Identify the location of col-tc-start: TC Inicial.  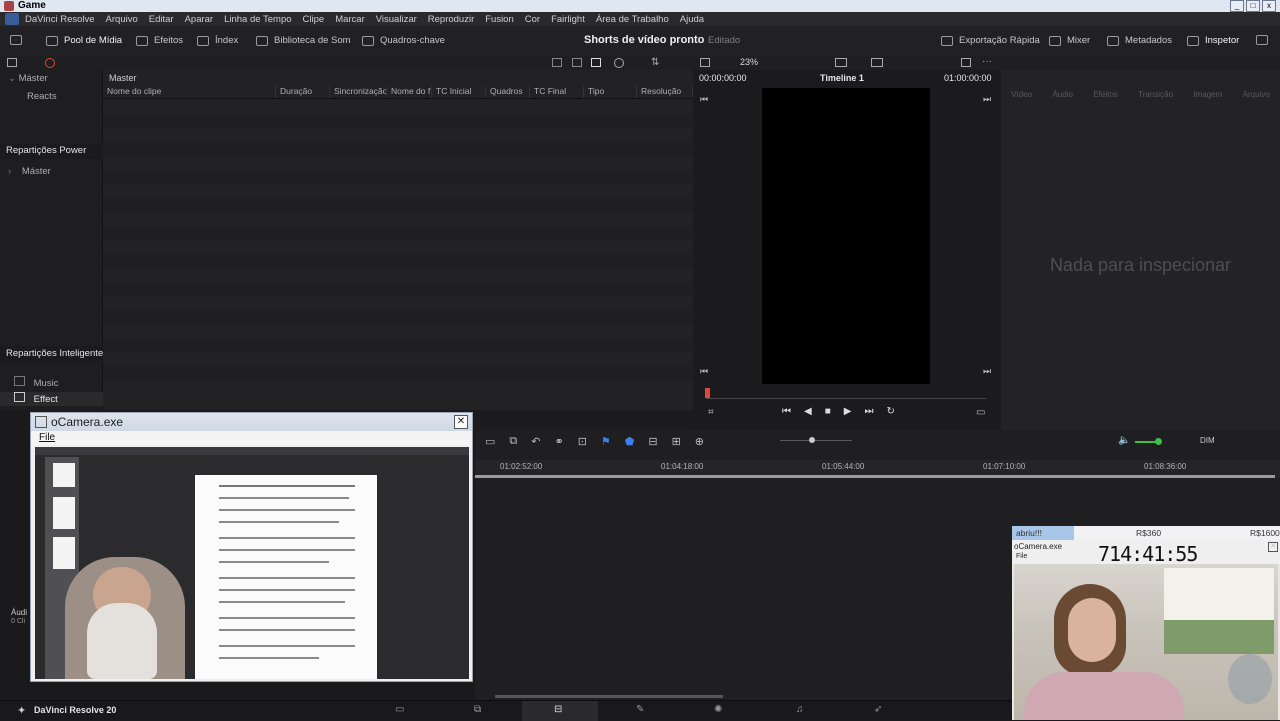
(459, 92).